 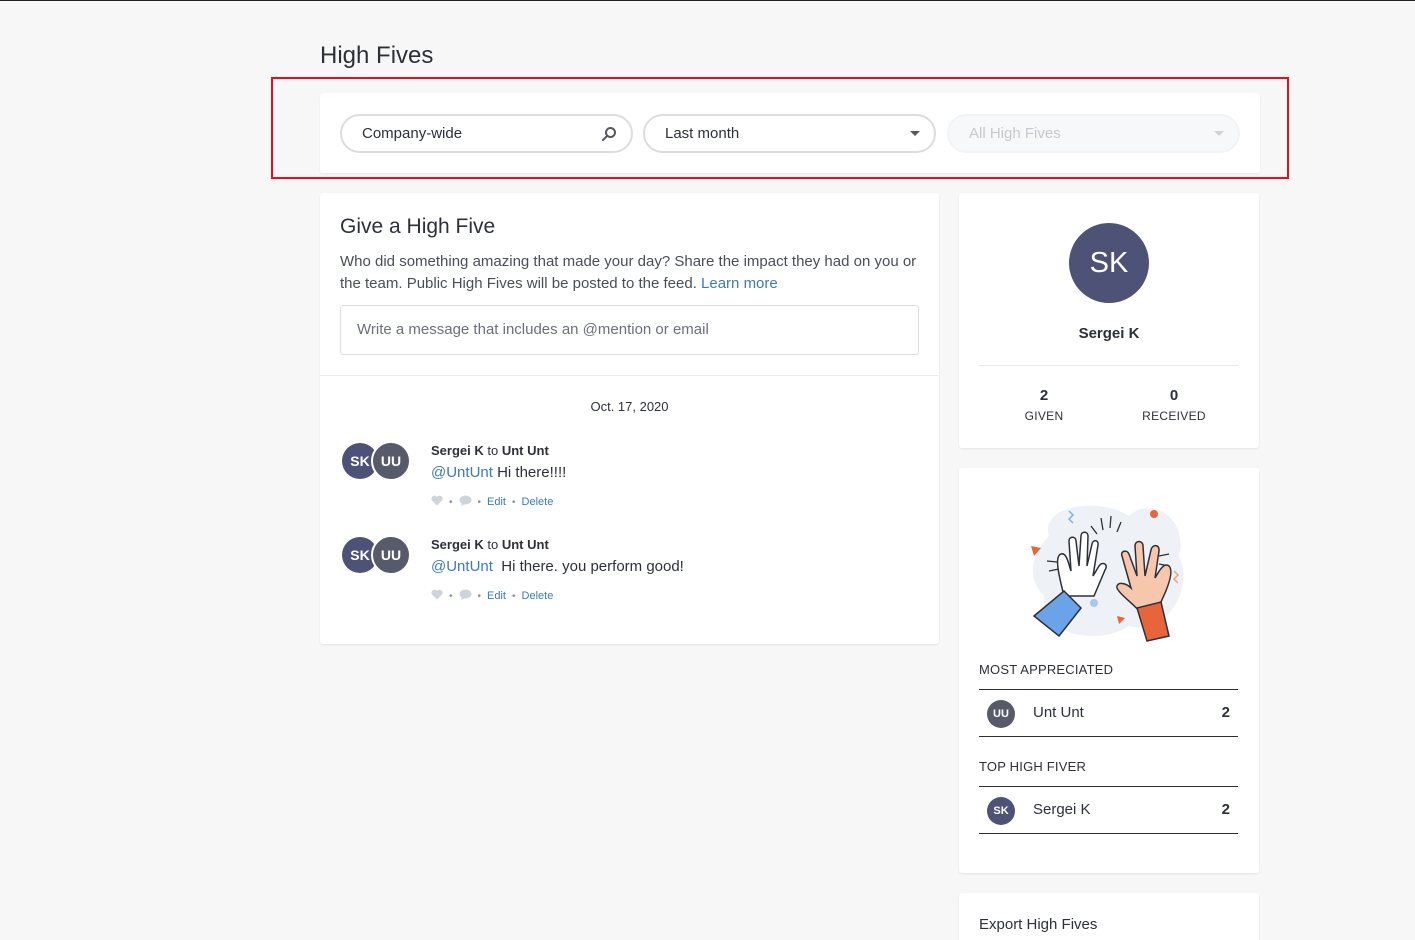 What do you see at coordinates (707, 0) in the screenshot?
I see `top-border` at bounding box center [707, 0].